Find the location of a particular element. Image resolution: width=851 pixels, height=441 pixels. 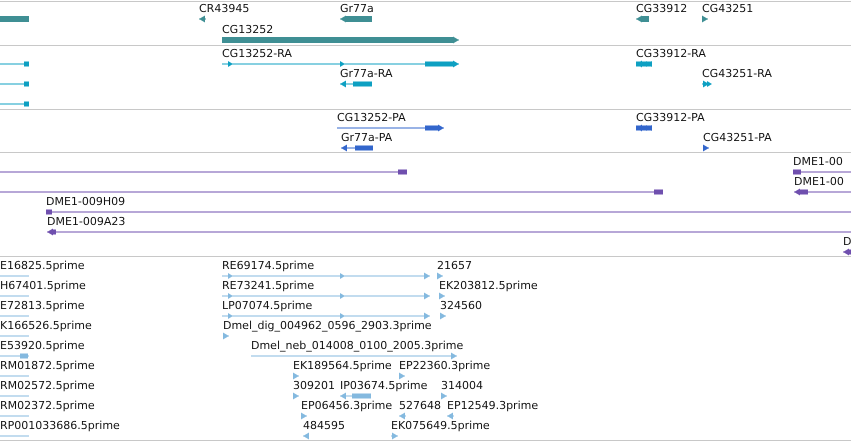

feature-label: Dmel_neb_014008_0100_2005.3prime is located at coordinates (357, 345).